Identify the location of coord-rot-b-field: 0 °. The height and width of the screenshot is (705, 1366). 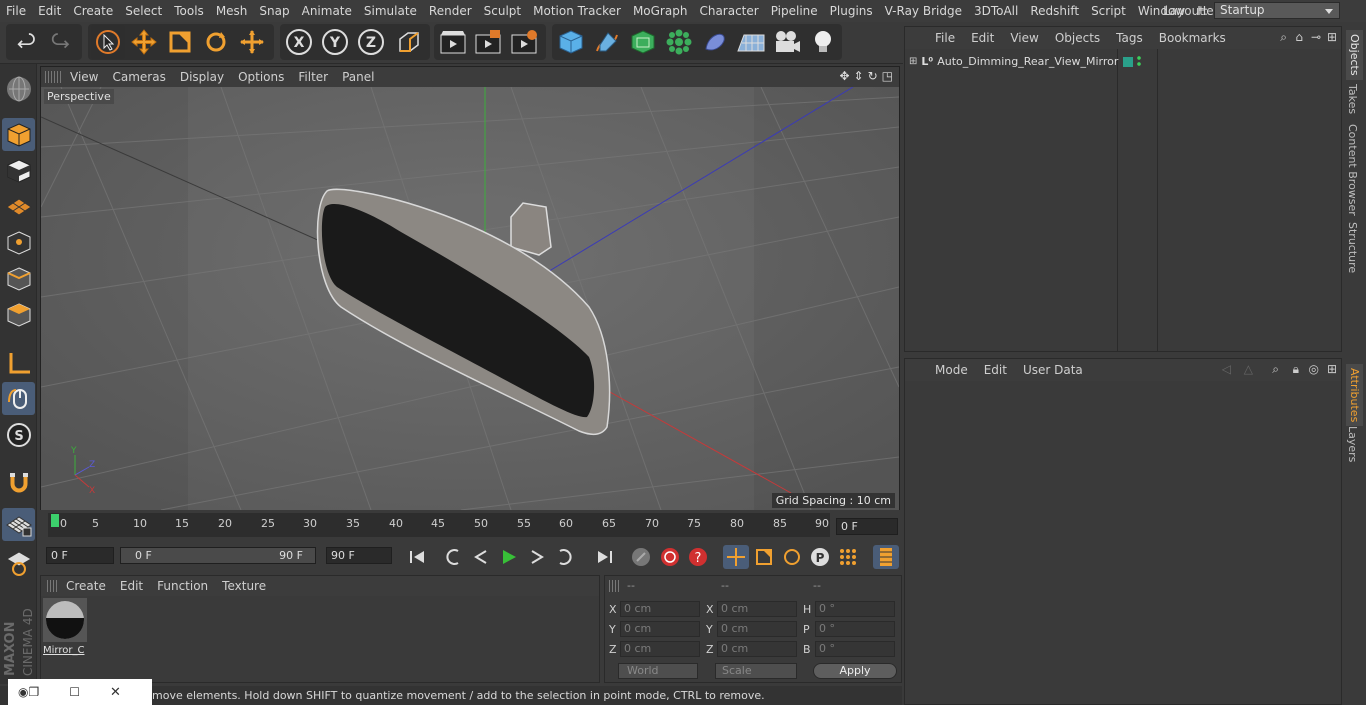
(855, 649).